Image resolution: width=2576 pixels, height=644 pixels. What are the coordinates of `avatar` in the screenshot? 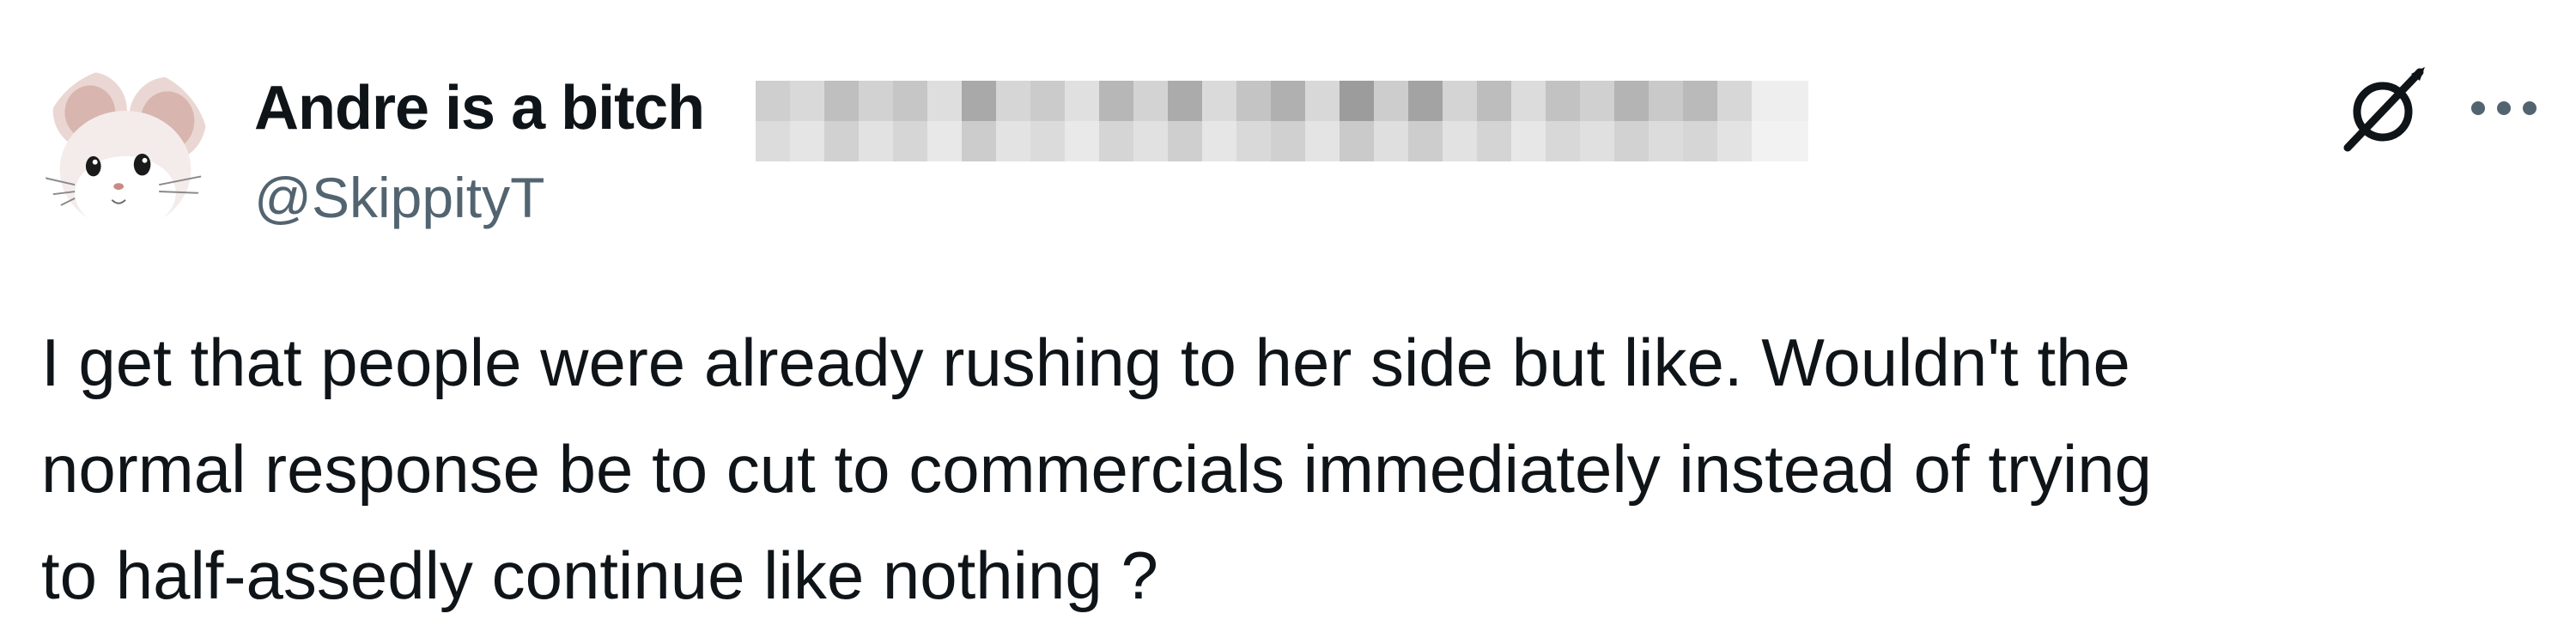 It's located at (126, 151).